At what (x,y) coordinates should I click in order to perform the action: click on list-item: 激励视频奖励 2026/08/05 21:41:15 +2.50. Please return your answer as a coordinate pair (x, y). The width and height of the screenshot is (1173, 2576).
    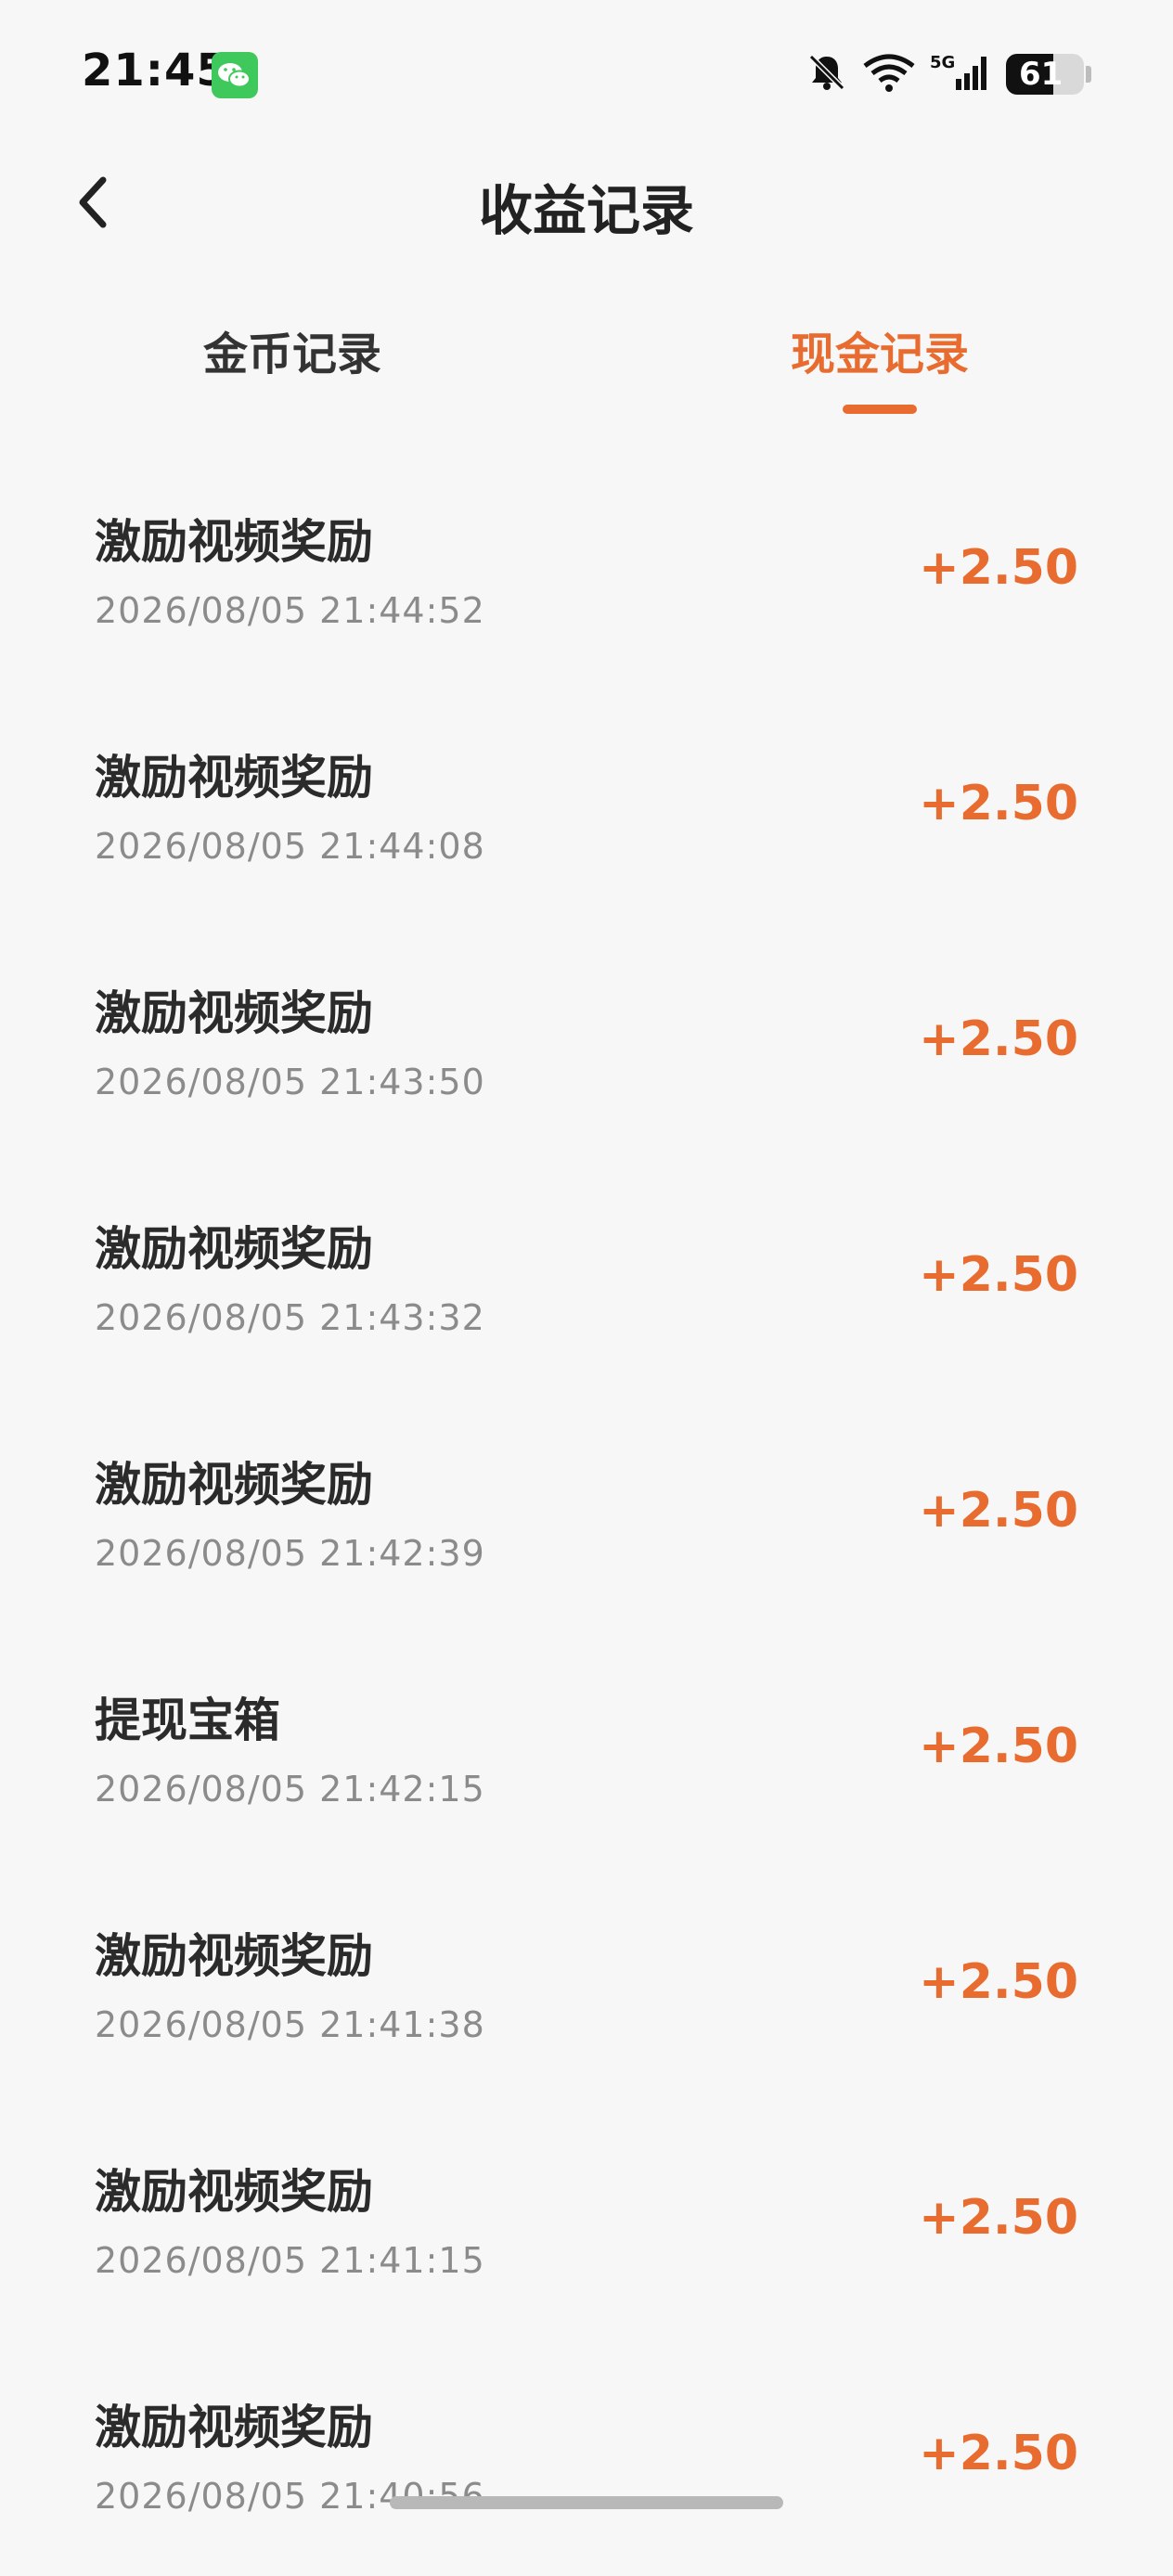
    Looking at the image, I should click on (586, 2222).